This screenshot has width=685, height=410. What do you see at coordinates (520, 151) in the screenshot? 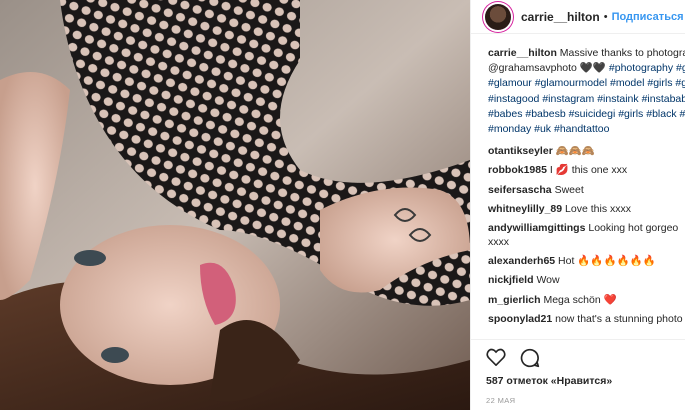
I see `comment-username: otantikseyler` at bounding box center [520, 151].